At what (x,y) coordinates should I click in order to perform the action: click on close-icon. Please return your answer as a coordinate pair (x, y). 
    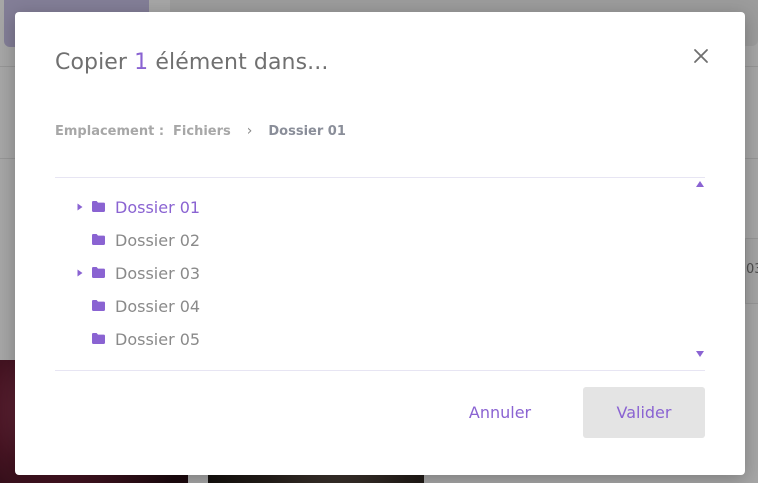
    Looking at the image, I should click on (701, 56).